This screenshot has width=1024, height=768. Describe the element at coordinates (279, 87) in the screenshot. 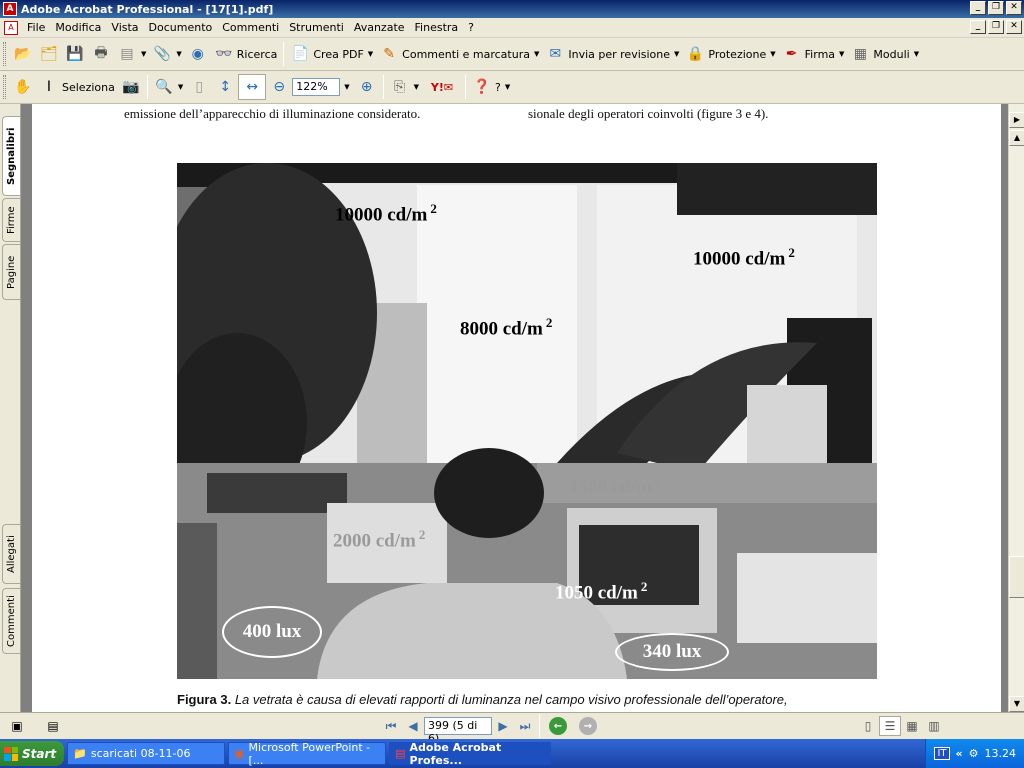

I see `zoom-out-button: ⊖` at that location.